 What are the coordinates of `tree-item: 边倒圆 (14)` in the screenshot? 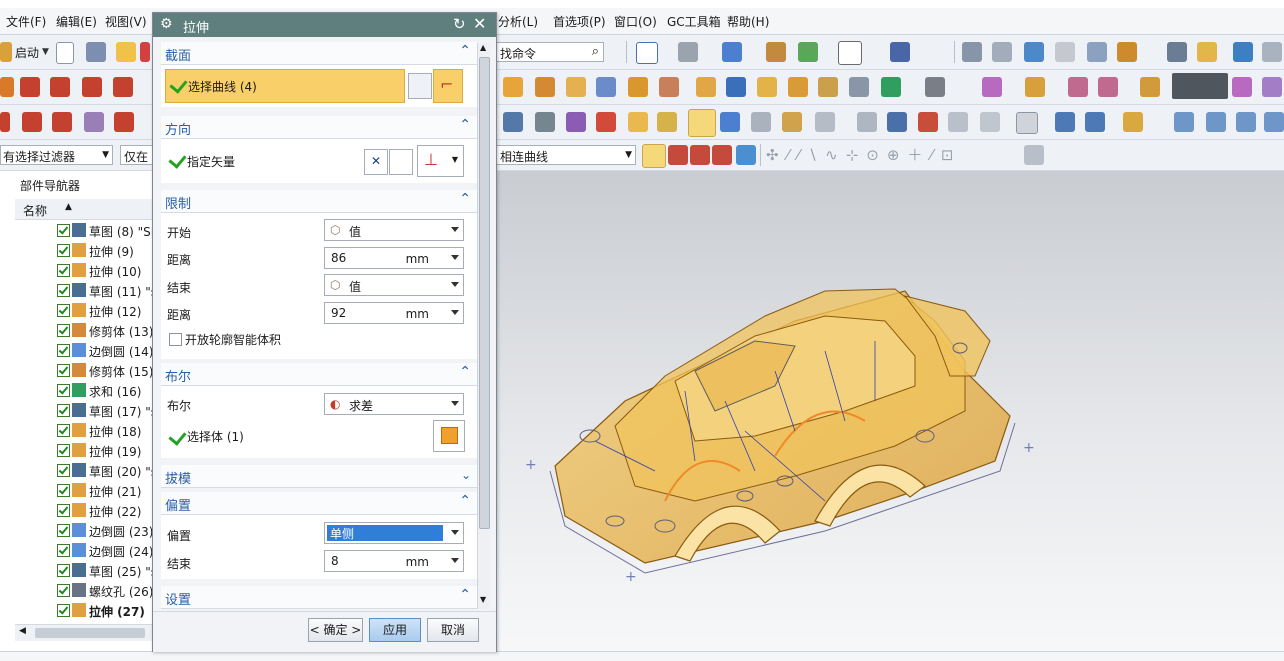 It's located at (103, 351).